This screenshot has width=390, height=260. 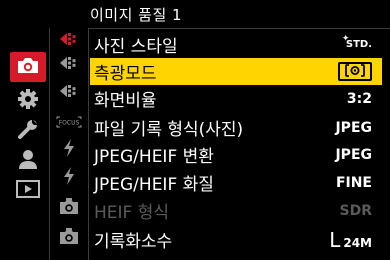 I want to click on photo-icon, so click(x=28, y=67).